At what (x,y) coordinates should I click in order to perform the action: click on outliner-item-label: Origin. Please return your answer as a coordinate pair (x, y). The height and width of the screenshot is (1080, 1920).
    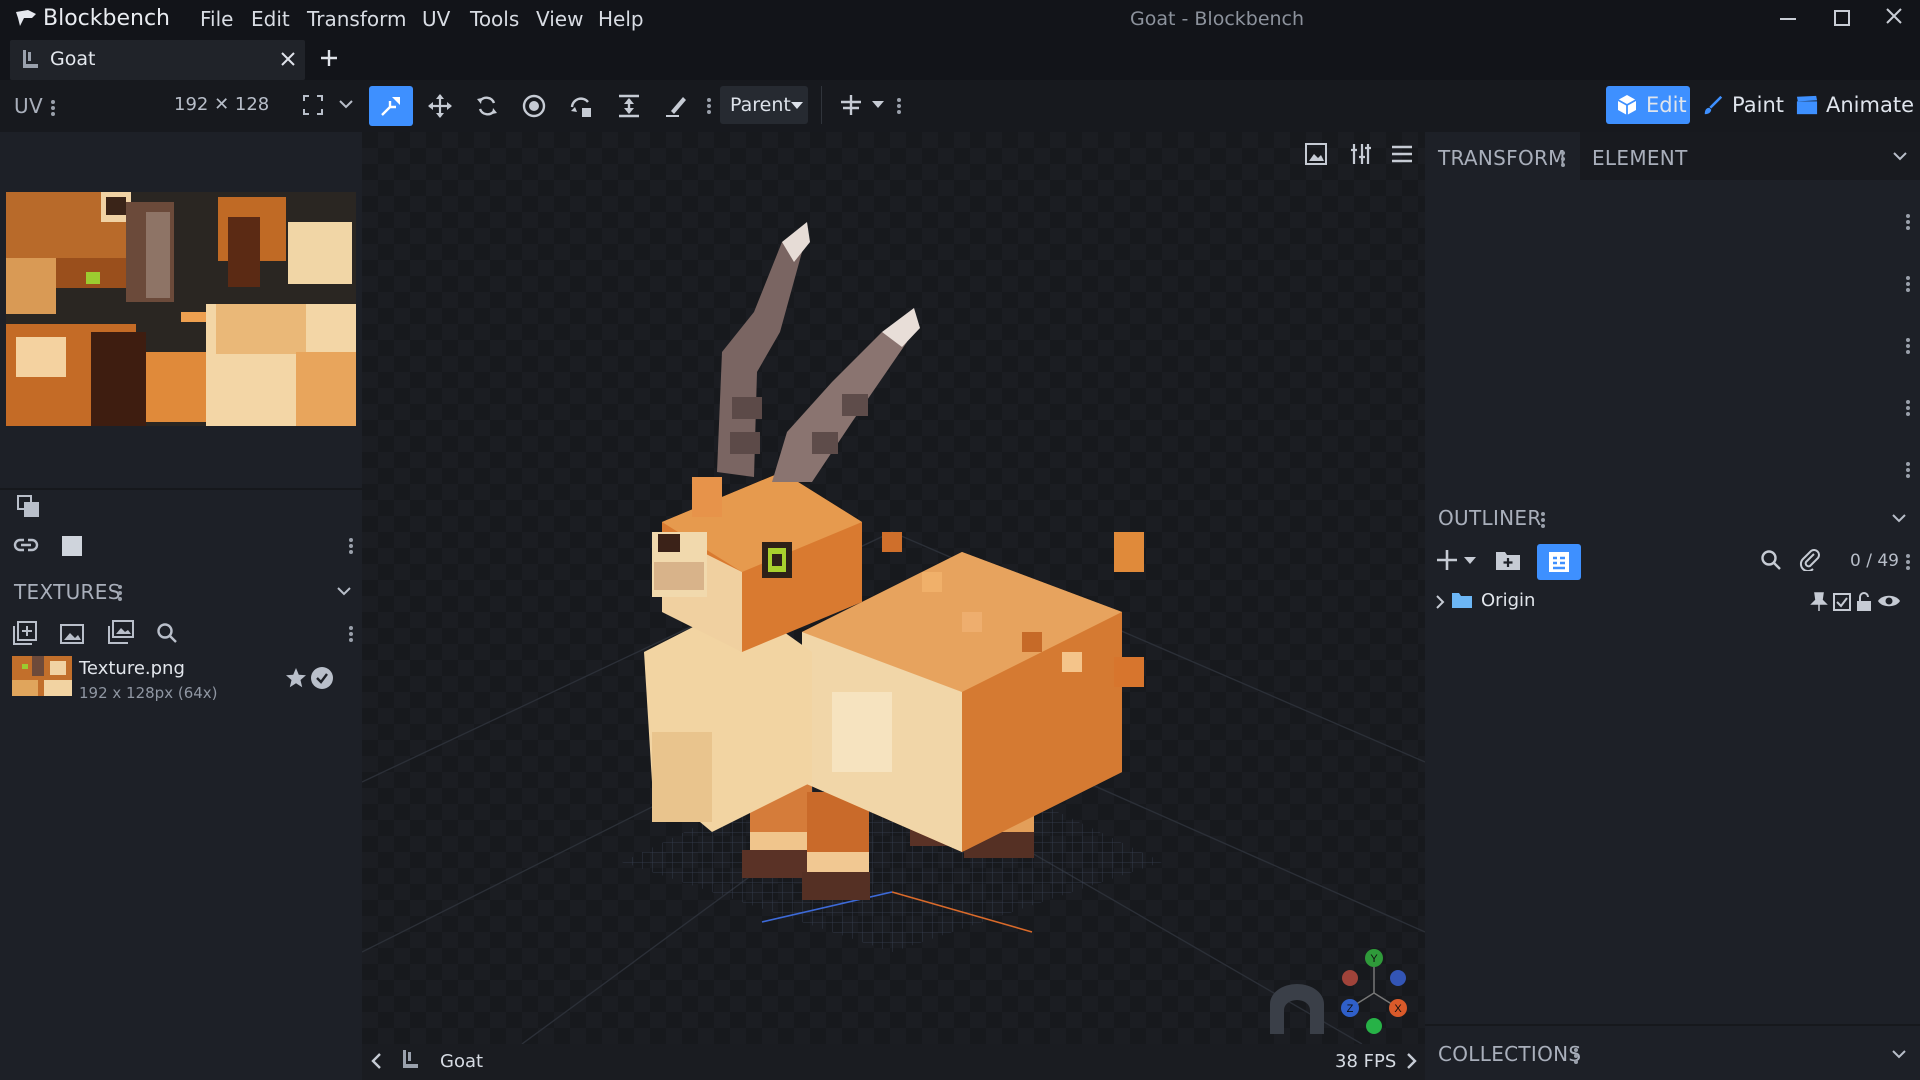
    Looking at the image, I should click on (1508, 600).